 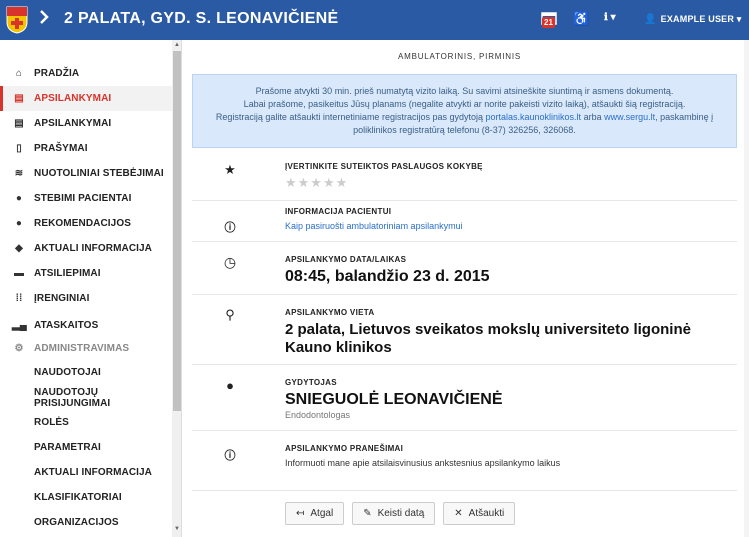 I want to click on sidebar-item-label: ADMINISTRAVIMAS, so click(x=82, y=348).